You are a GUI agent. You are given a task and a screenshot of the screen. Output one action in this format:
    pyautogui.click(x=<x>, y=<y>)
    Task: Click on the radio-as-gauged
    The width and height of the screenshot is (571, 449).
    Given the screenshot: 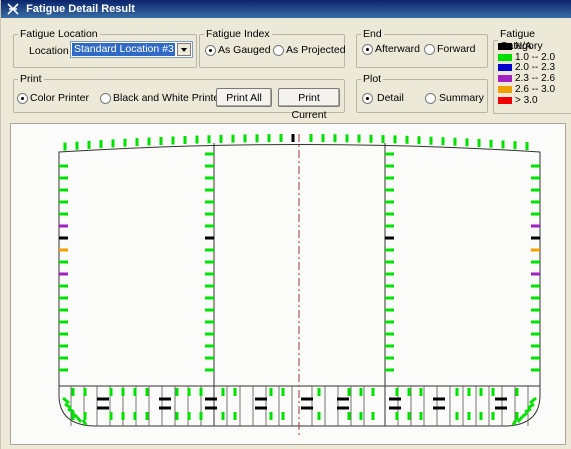 What is the action you would take?
    pyautogui.click(x=210, y=50)
    